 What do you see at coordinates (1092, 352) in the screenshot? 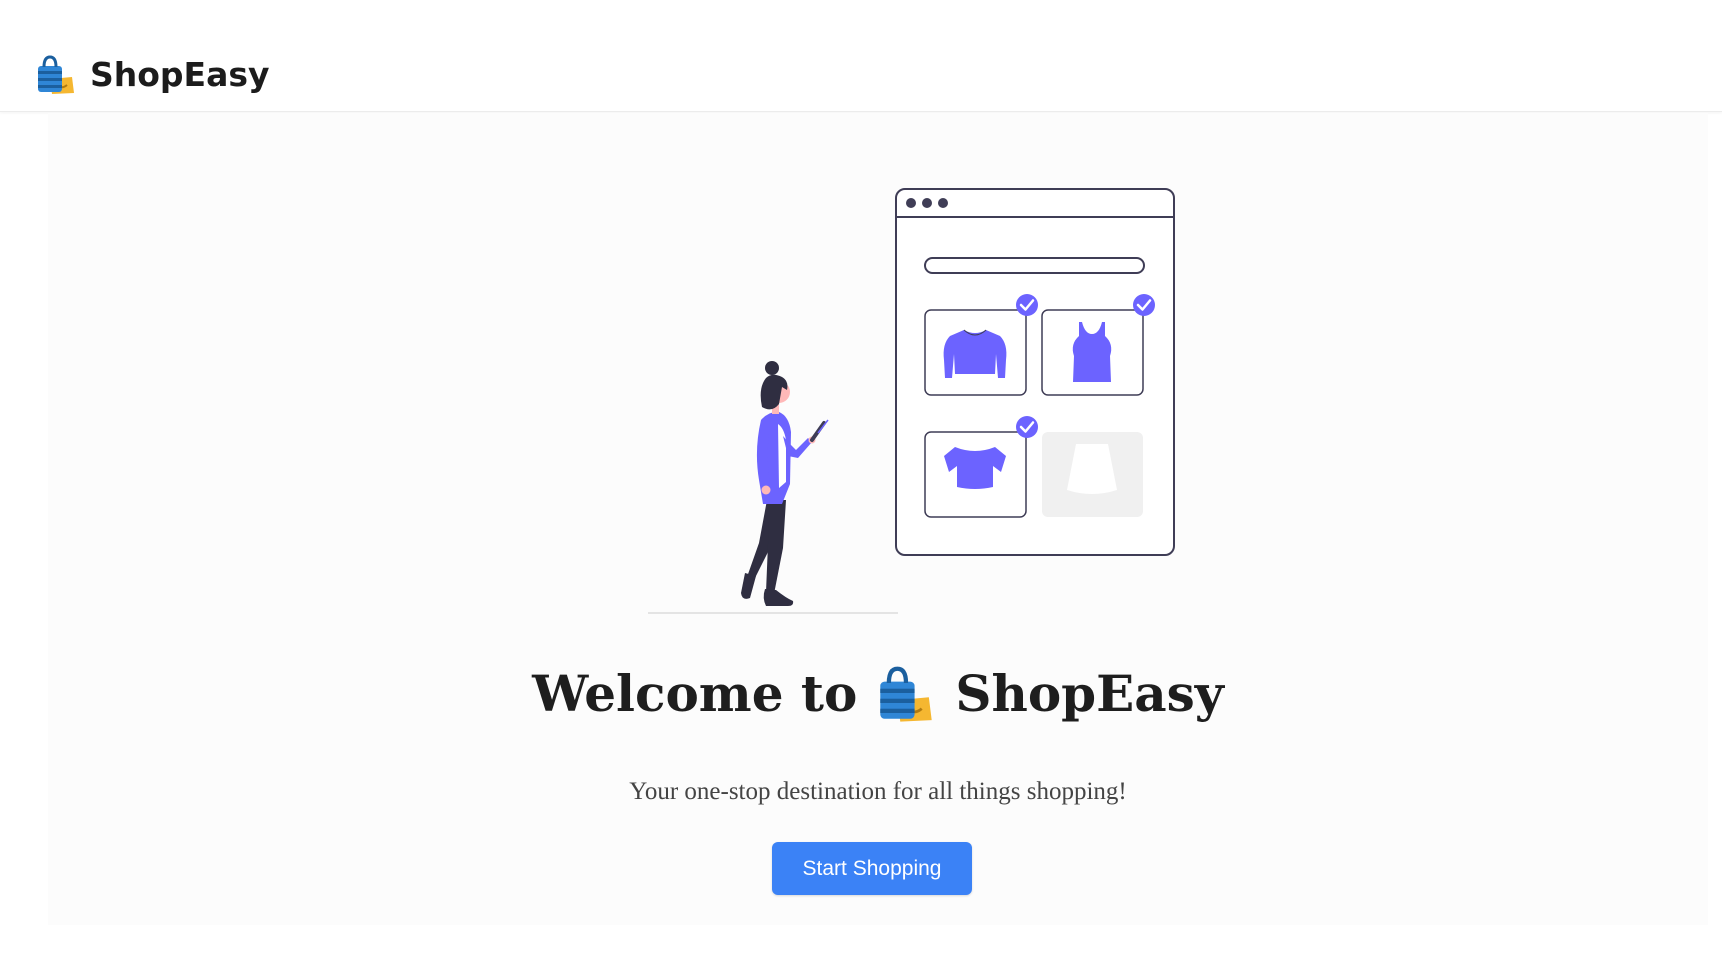
I see `tank-top-product-card` at bounding box center [1092, 352].